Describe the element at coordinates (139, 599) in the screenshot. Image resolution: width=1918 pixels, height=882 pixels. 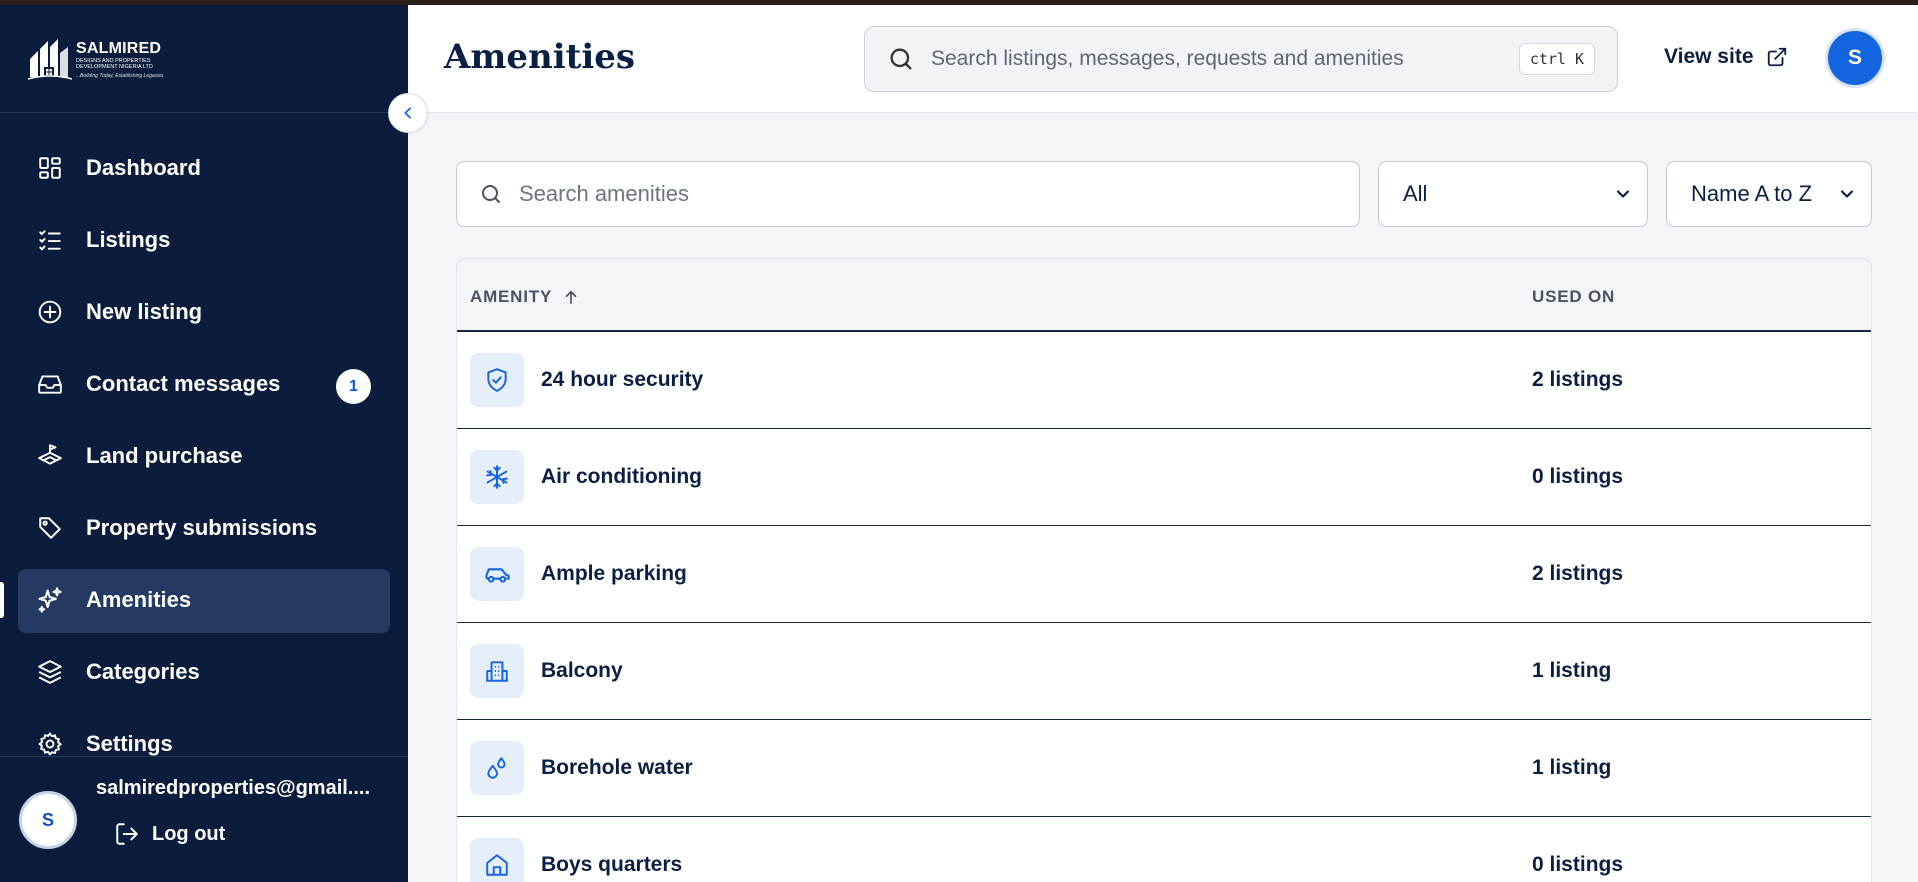
I see `sidebar-item-label: Amenities` at that location.